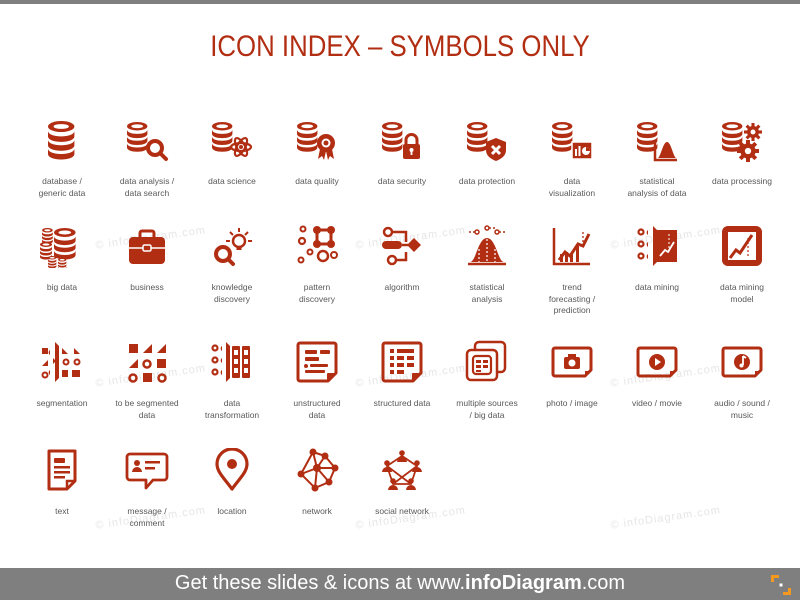 The width and height of the screenshot is (800, 600). I want to click on top-bar, so click(400, 2).